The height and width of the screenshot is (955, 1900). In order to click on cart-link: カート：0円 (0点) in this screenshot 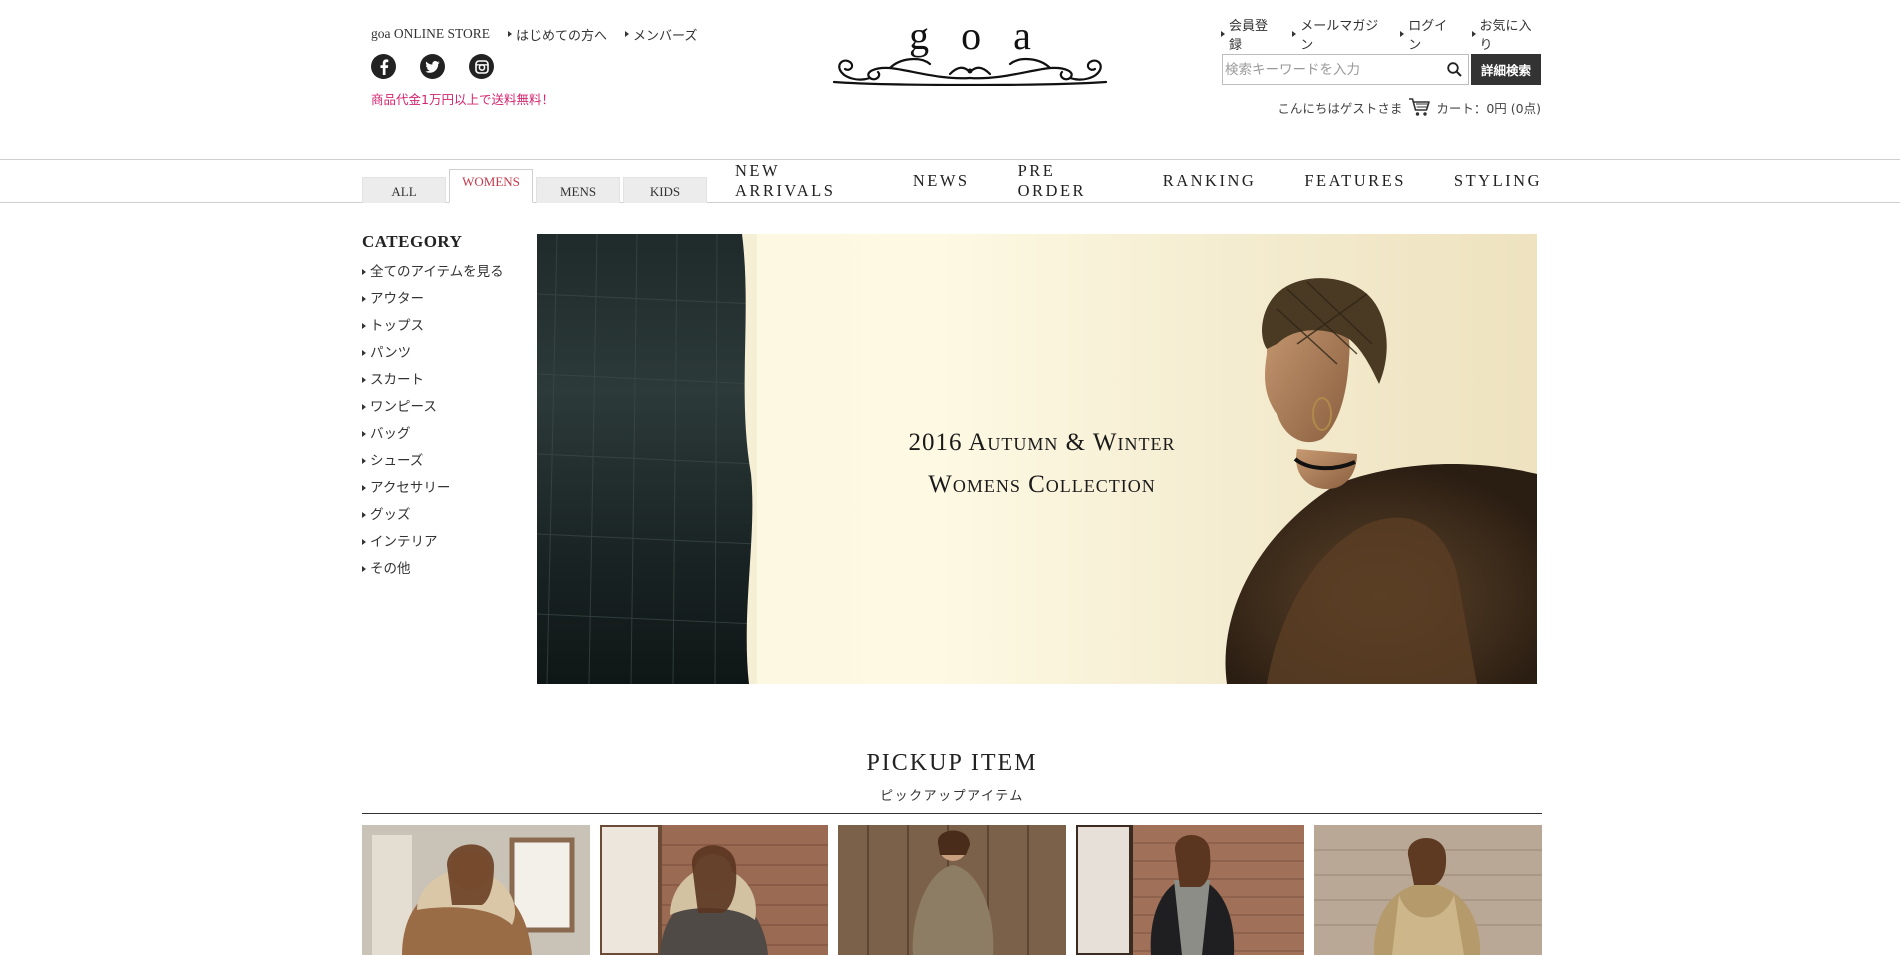, I will do `click(1488, 107)`.